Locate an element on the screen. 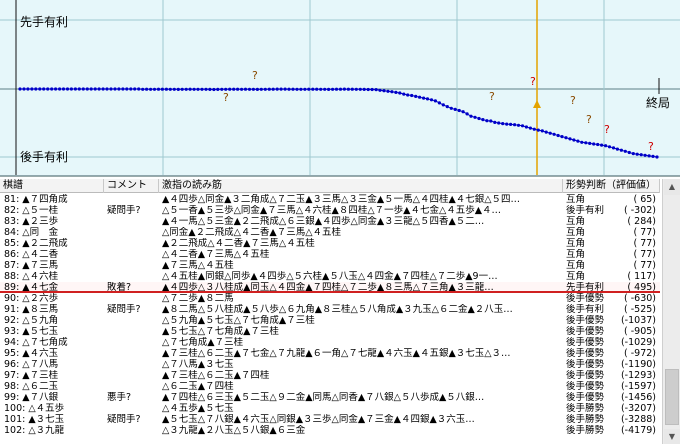  row-move: 86: △４二香 is located at coordinates (31, 254).